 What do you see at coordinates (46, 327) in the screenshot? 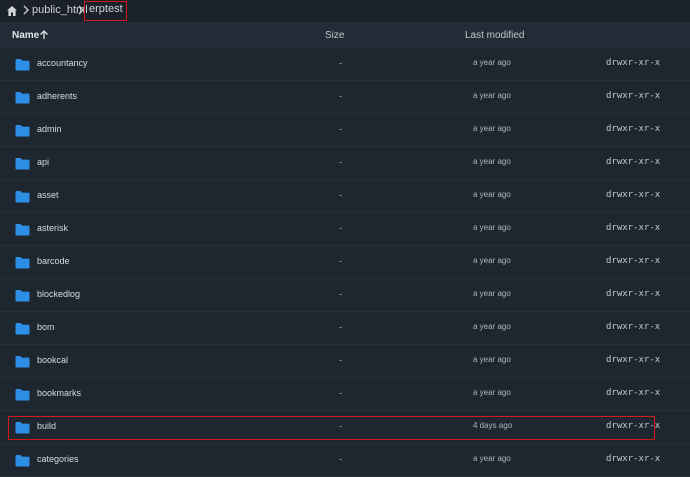
I see `file-name: bom` at bounding box center [46, 327].